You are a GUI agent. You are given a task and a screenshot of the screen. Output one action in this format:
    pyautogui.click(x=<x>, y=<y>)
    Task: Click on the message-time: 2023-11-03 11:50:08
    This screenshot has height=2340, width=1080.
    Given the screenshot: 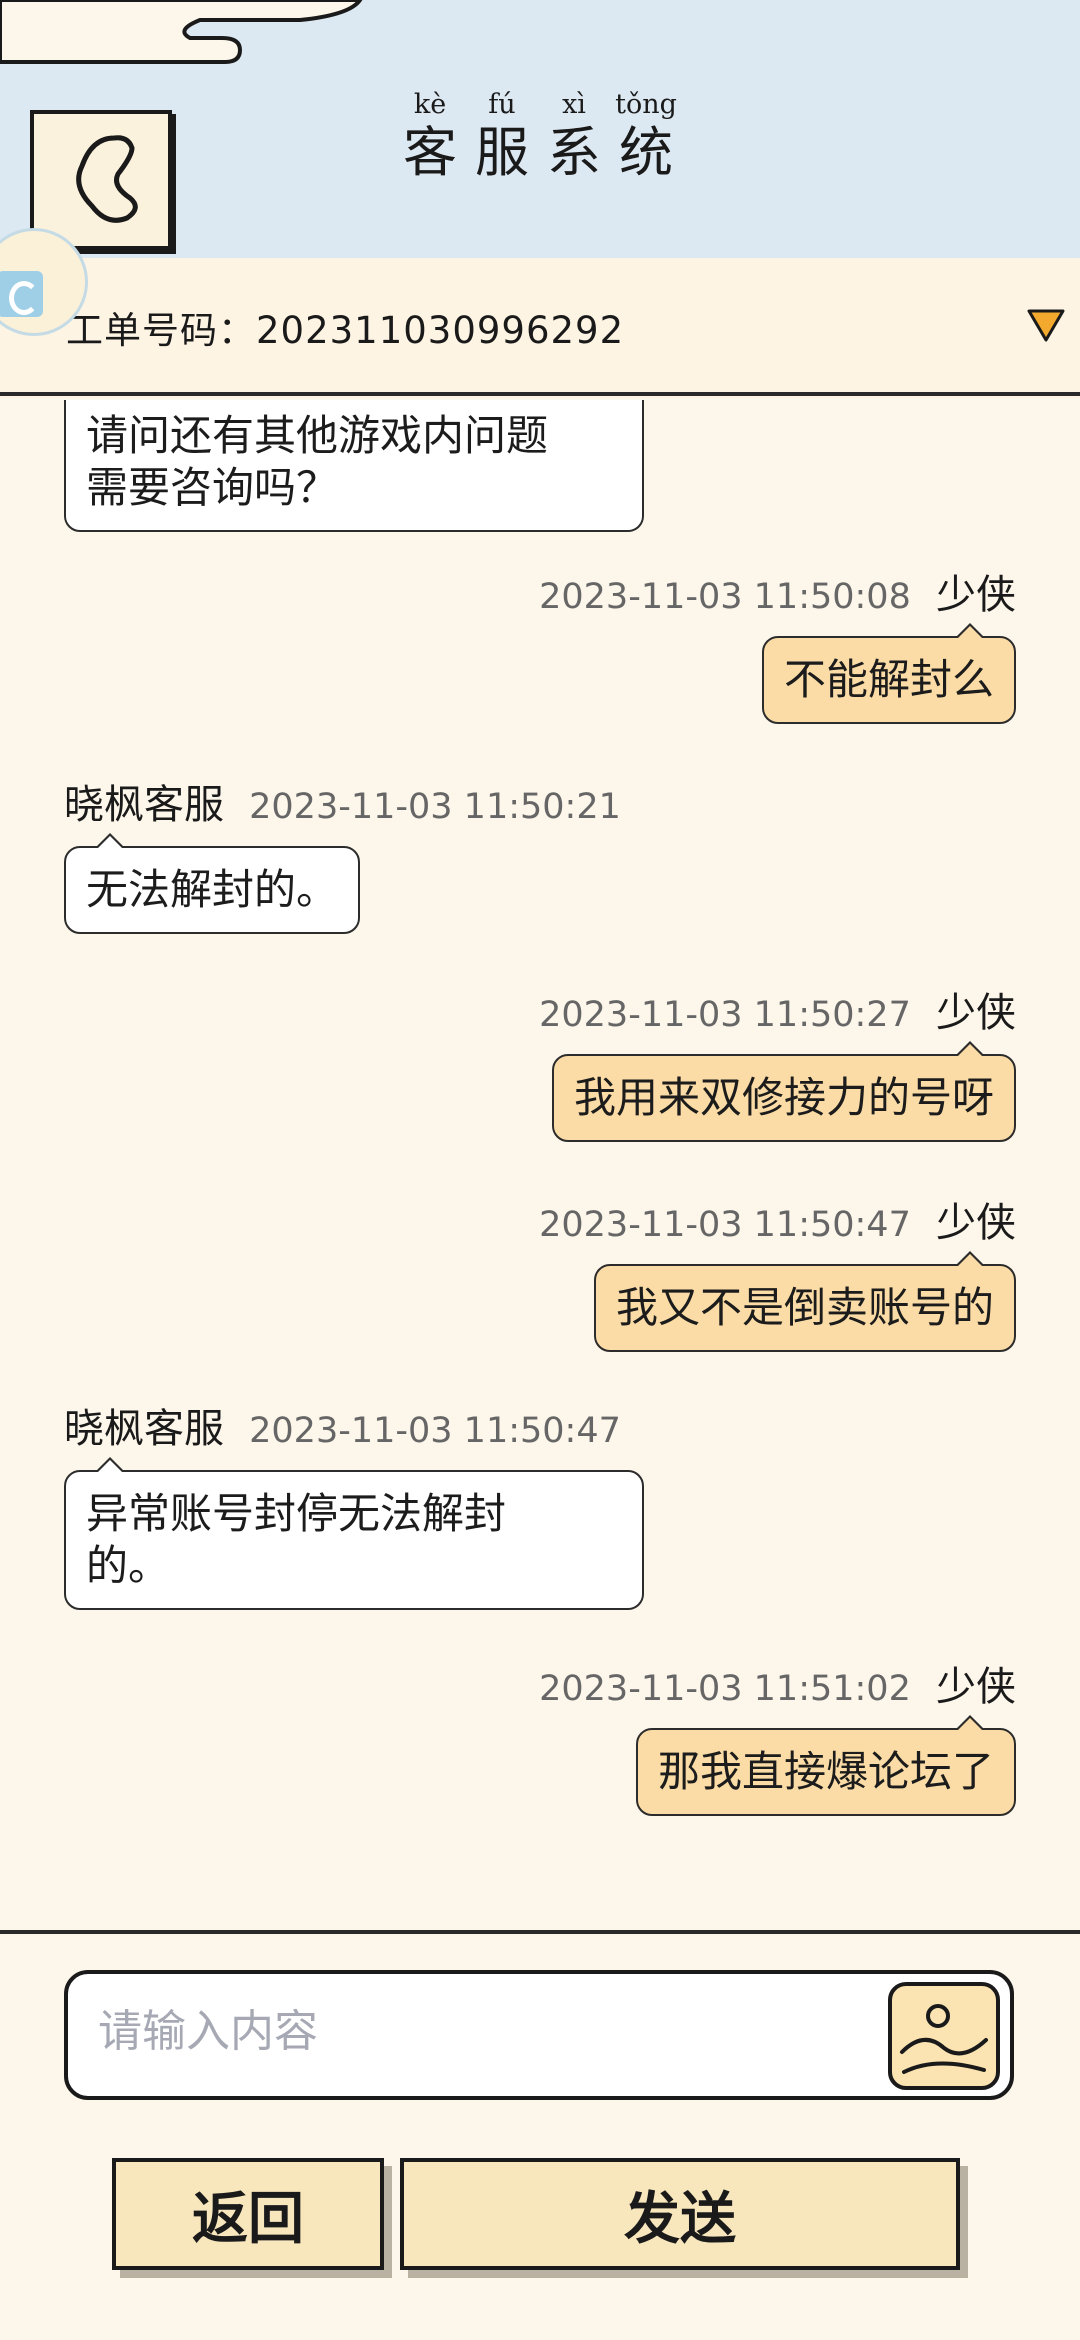 What is the action you would take?
    pyautogui.click(x=725, y=597)
    